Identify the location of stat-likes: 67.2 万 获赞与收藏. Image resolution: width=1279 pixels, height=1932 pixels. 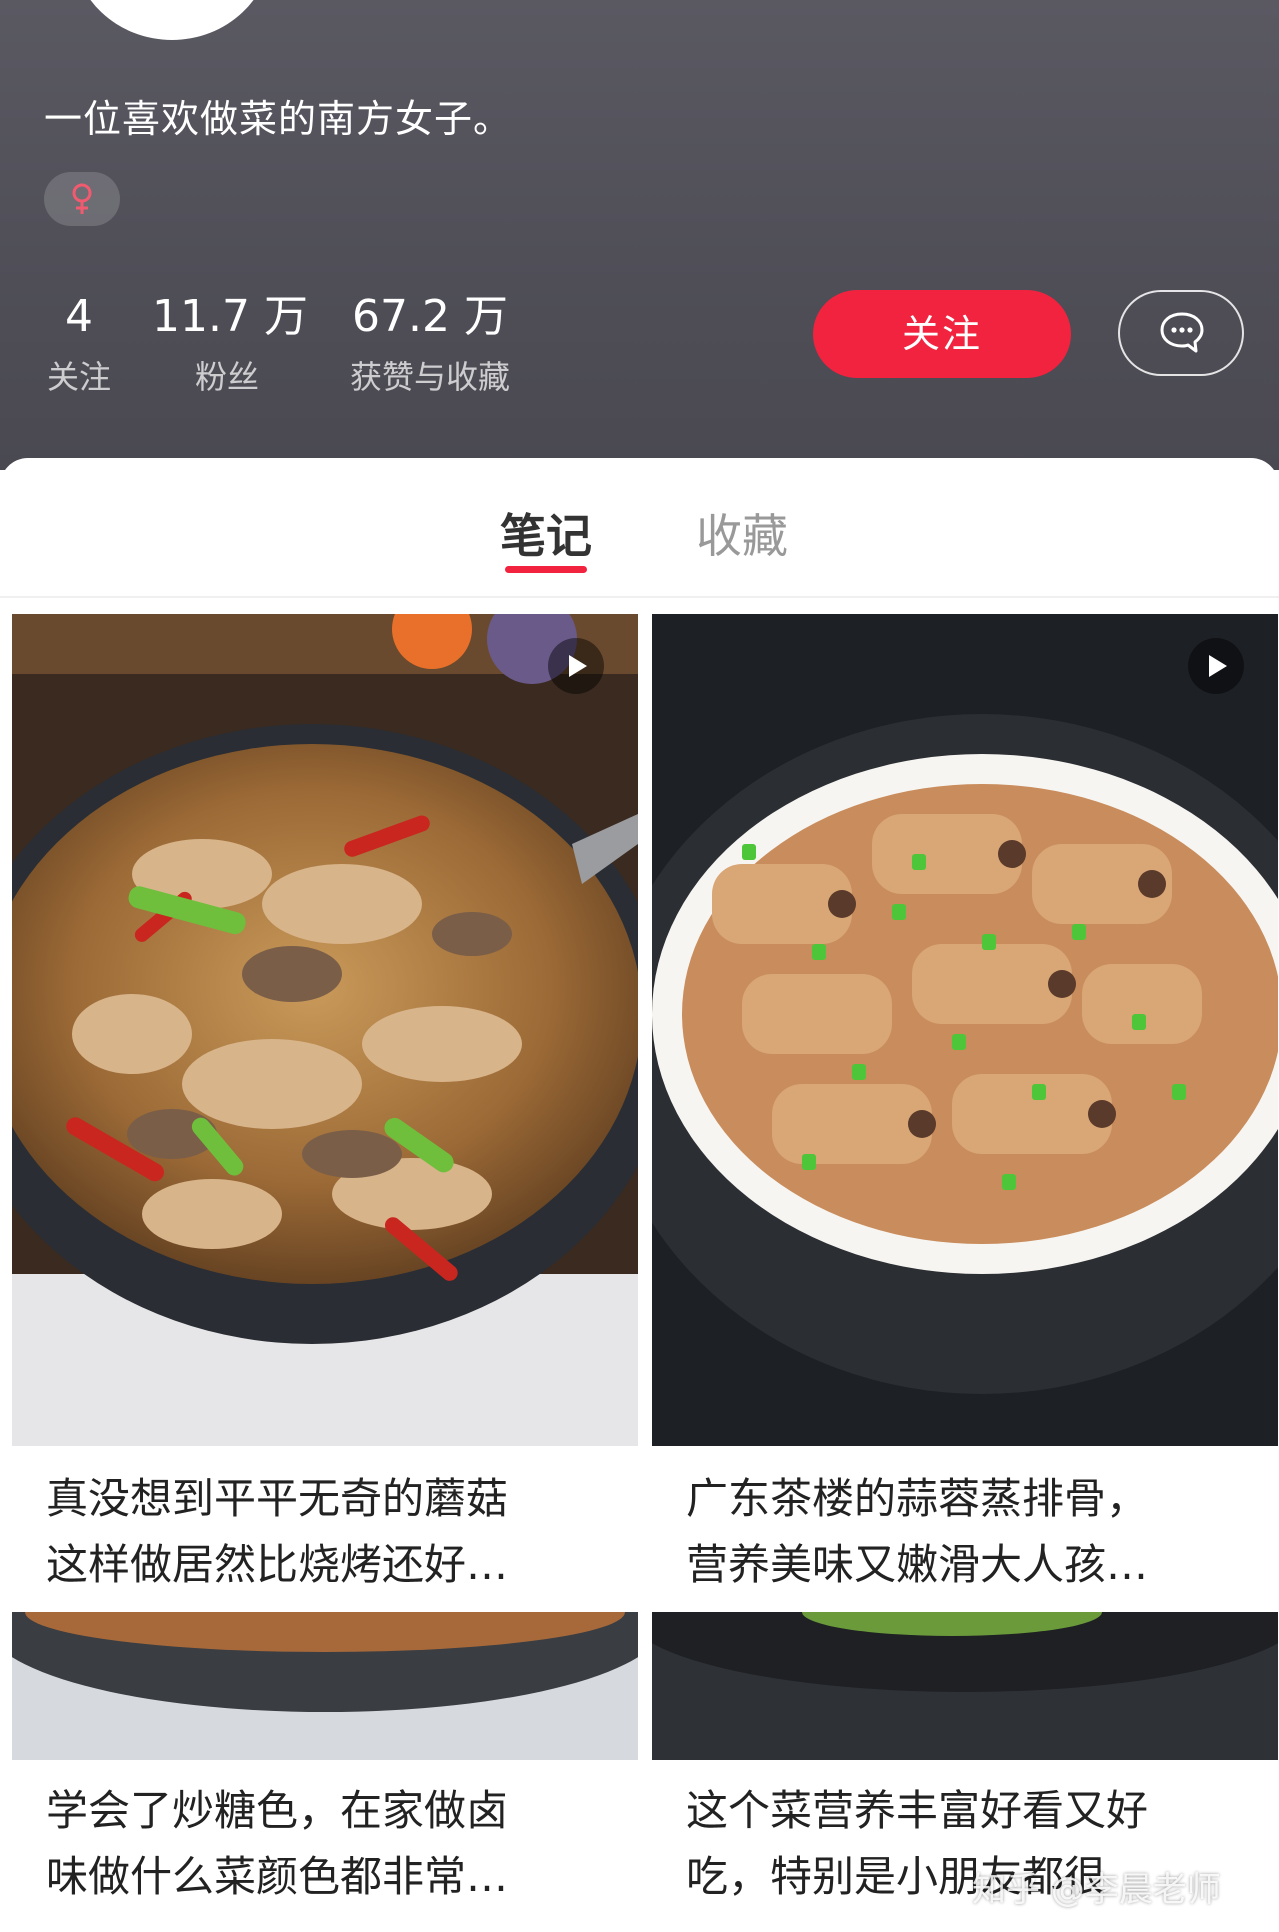
(430, 344).